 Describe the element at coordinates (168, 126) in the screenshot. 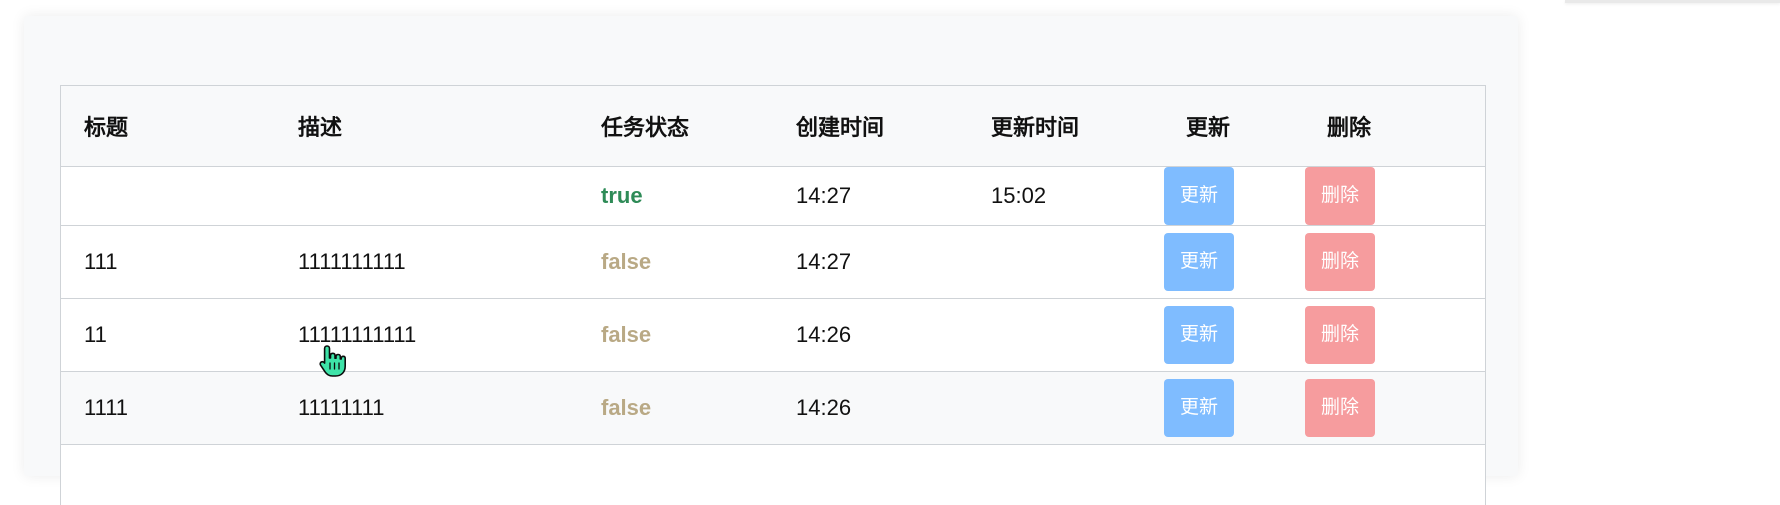

I see `header-title: 标题` at that location.